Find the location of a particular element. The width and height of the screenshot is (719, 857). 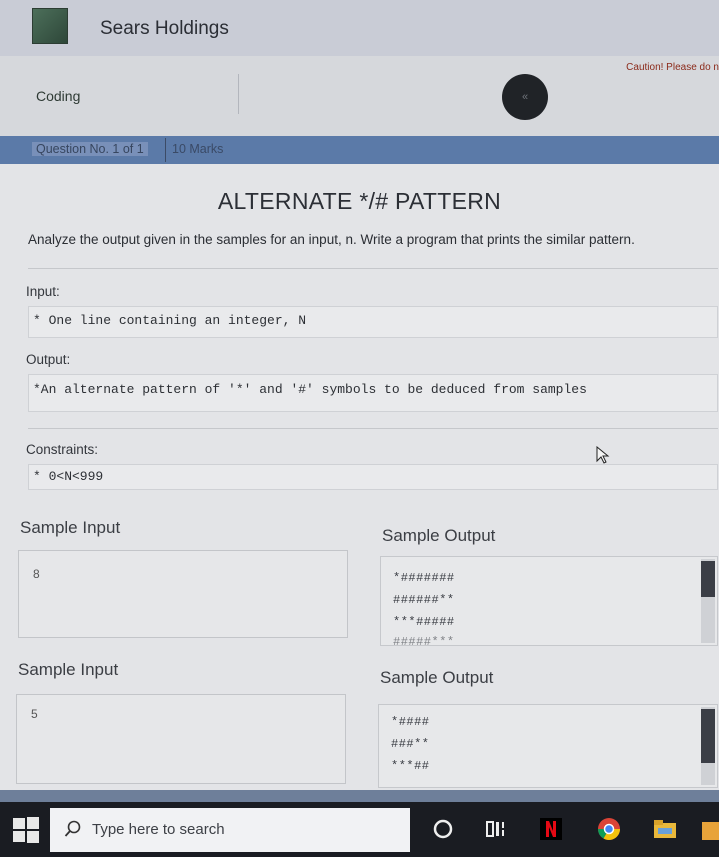

sample-output-line: #####*** is located at coordinates (424, 640).